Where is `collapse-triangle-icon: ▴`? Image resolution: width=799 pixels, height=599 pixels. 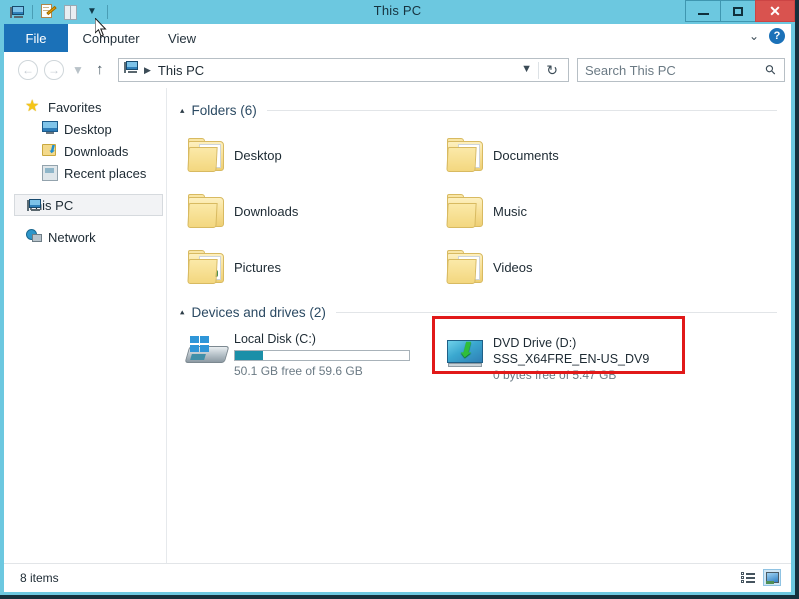 collapse-triangle-icon: ▴ is located at coordinates (182, 110).